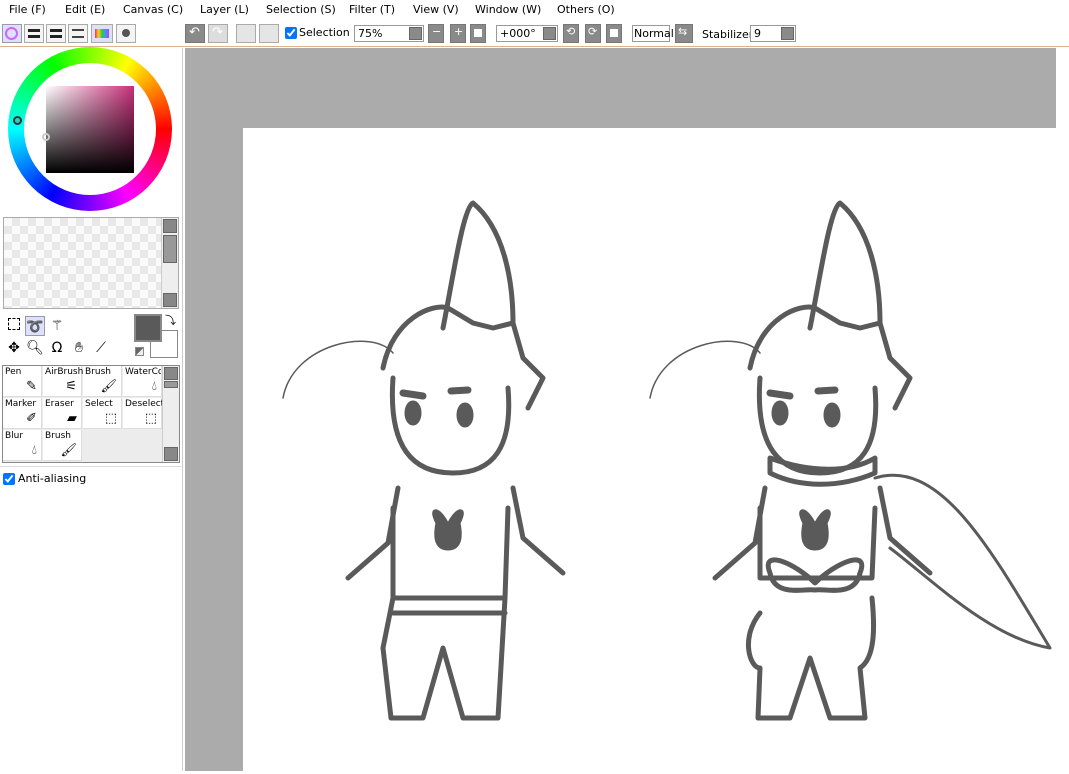 The image size is (1069, 774). I want to click on tool-marker: Marker ✐, so click(22, 413).